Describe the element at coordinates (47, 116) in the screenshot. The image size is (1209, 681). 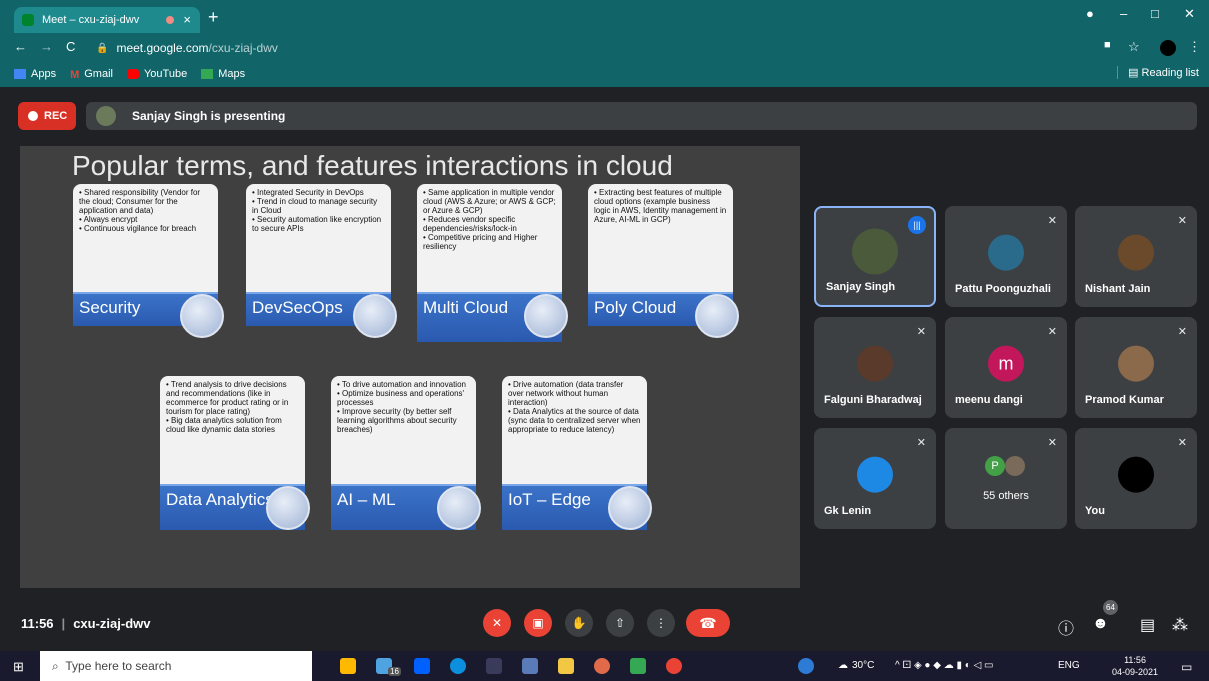
I see `rec-button: REC` at that location.